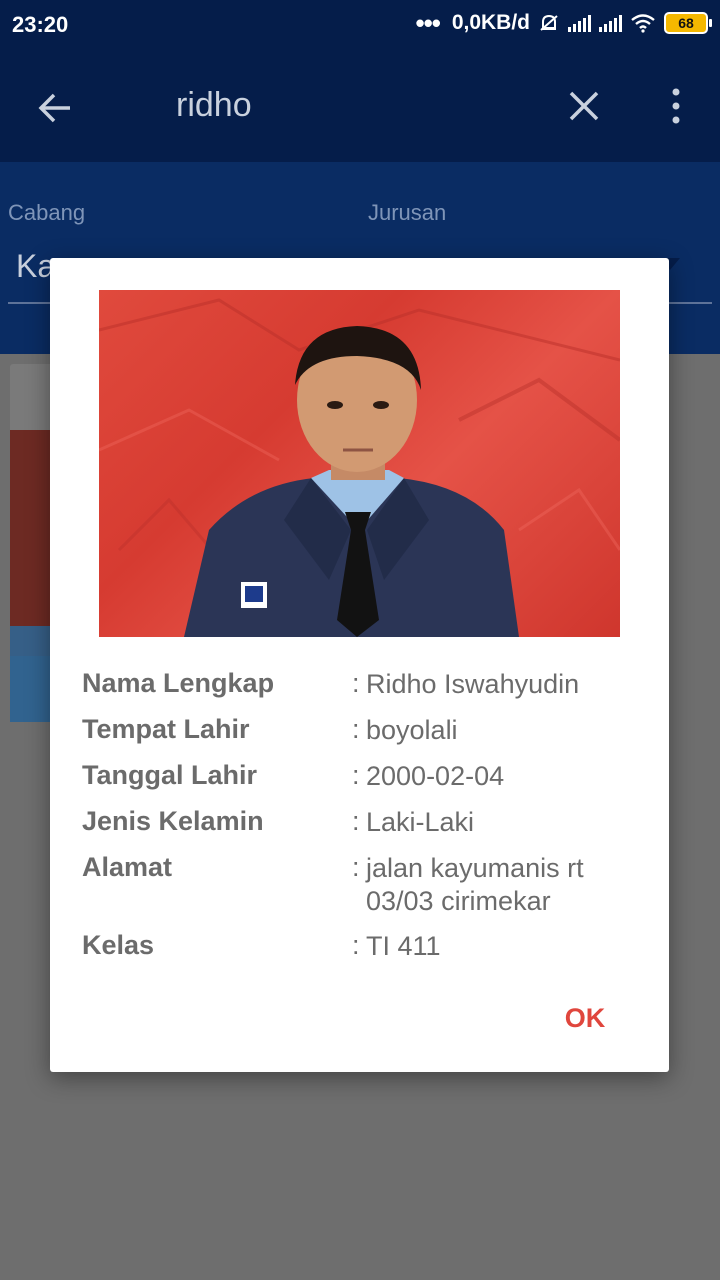 This screenshot has height=1280, width=720. What do you see at coordinates (362, 823) in the screenshot?
I see `field-row-jenis-kelamin: Jenis Kelamin : Laki-Laki` at bounding box center [362, 823].